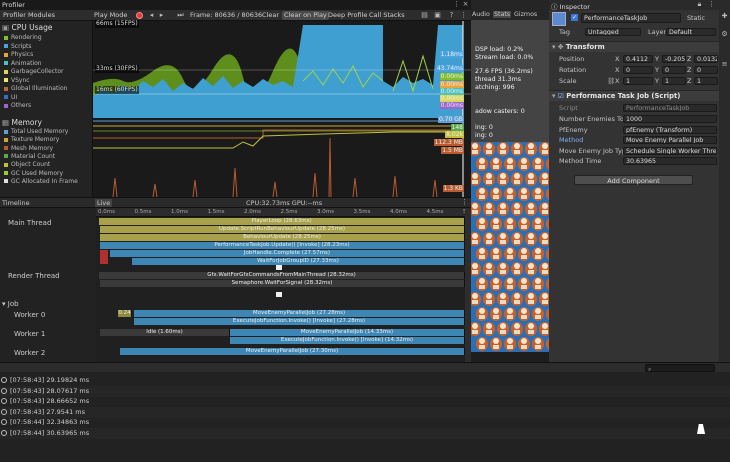 The height and width of the screenshot is (462, 730). I want to click on memory-legend-item: Material Count, so click(29, 157).